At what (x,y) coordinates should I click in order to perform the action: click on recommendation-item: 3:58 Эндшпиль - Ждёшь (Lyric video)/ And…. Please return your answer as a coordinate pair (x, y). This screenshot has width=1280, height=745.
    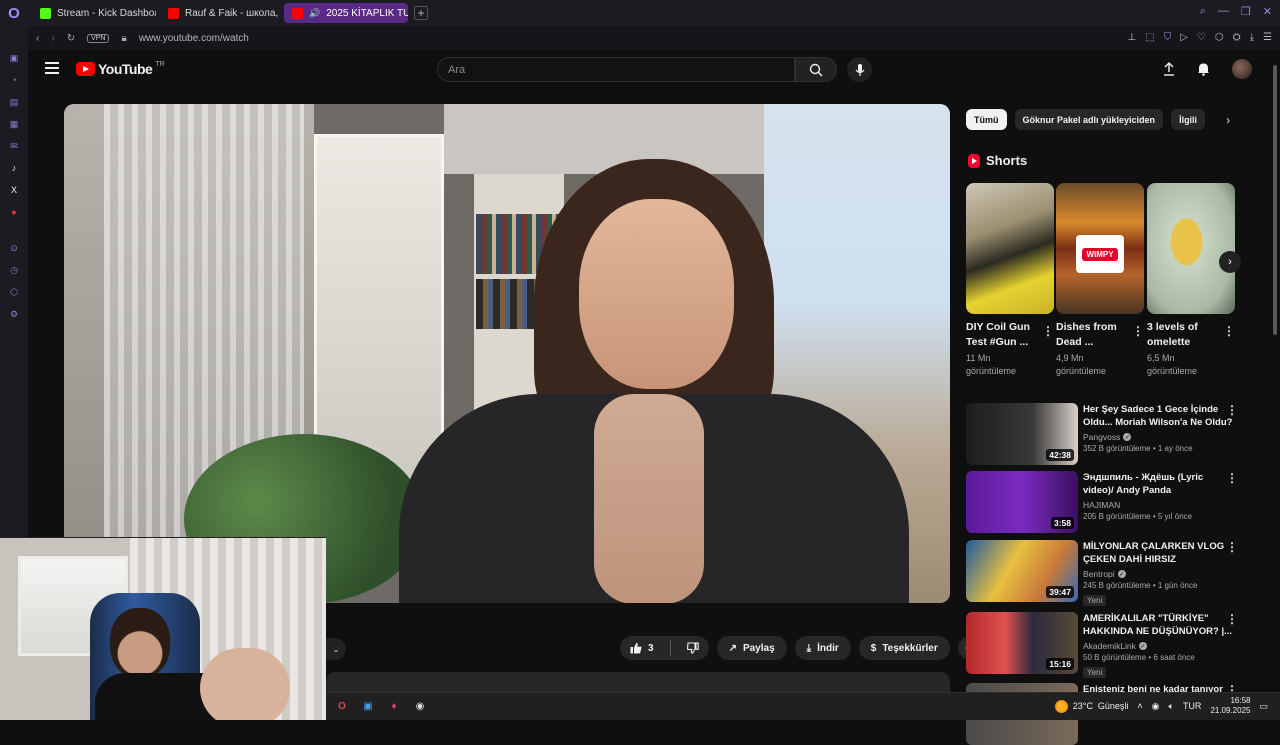
    Looking at the image, I should click on (1111, 502).